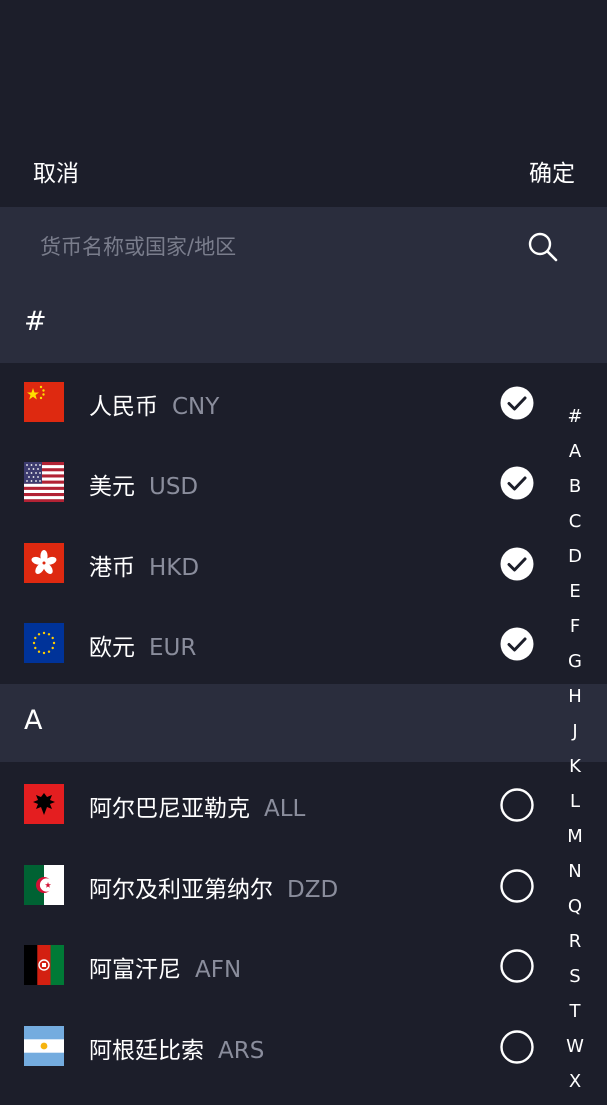 This screenshot has width=607, height=1105. I want to click on currency-row-dzd: 阿尔及利亚第纳尔 DZD, so click(280, 885).